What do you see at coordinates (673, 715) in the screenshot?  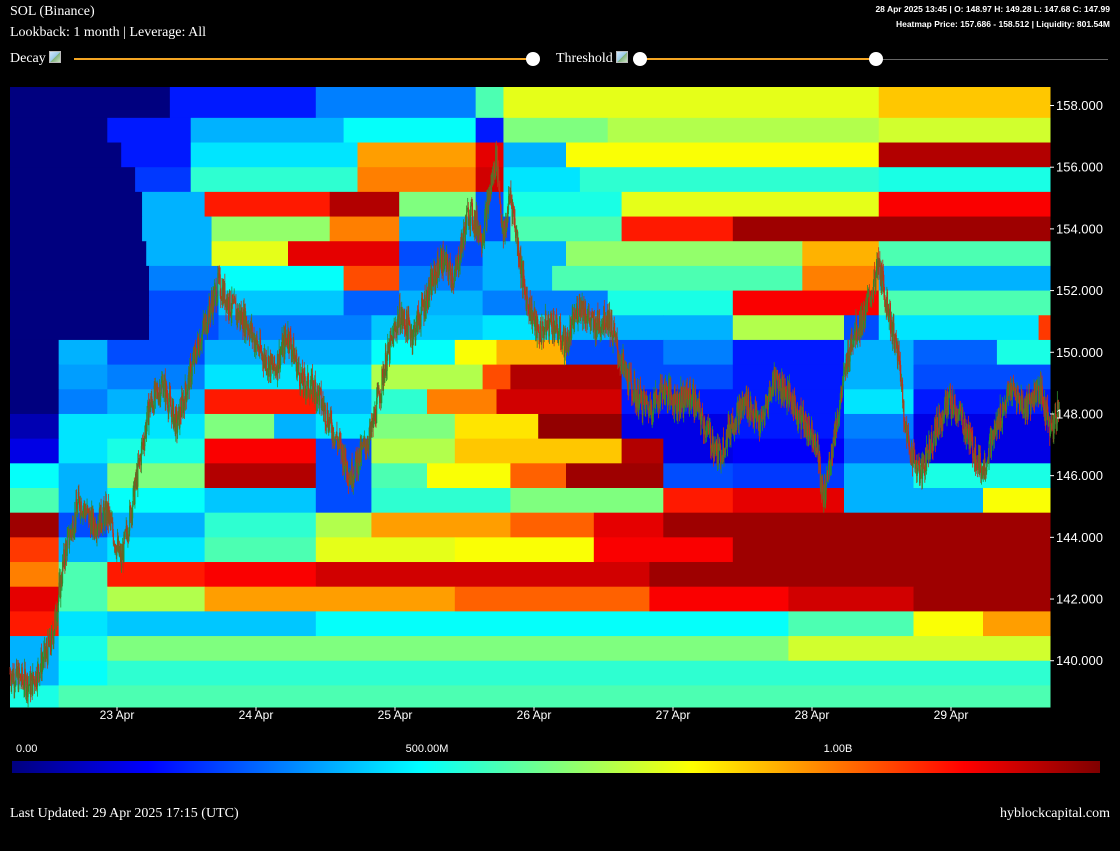 I see `date-tick-label: 27 Apr` at bounding box center [673, 715].